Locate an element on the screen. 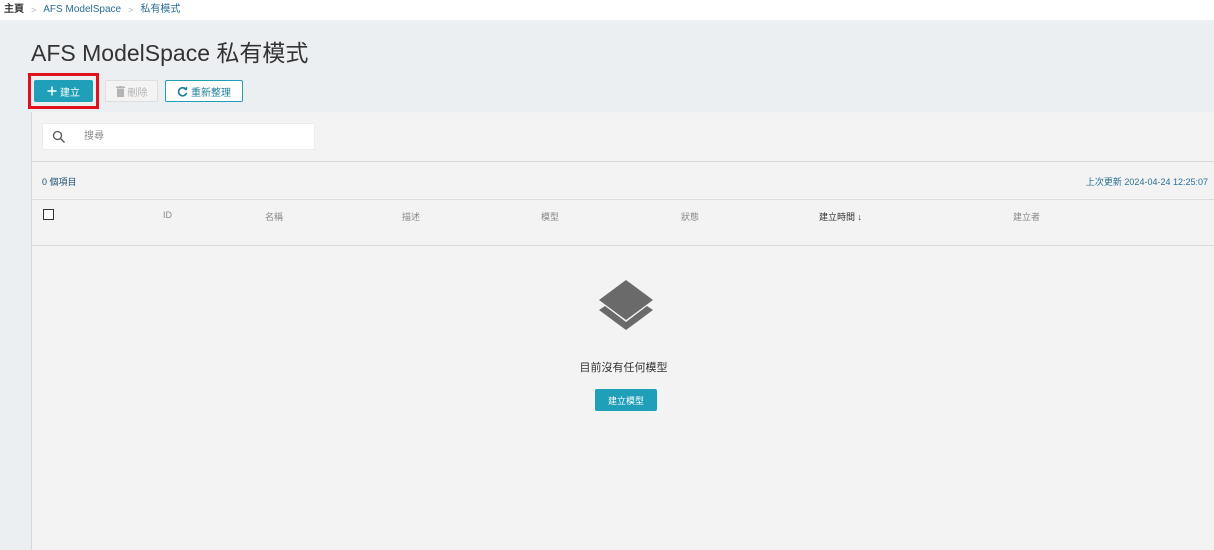 This screenshot has height=550, width=1214. column-header-id: ID is located at coordinates (167, 215).